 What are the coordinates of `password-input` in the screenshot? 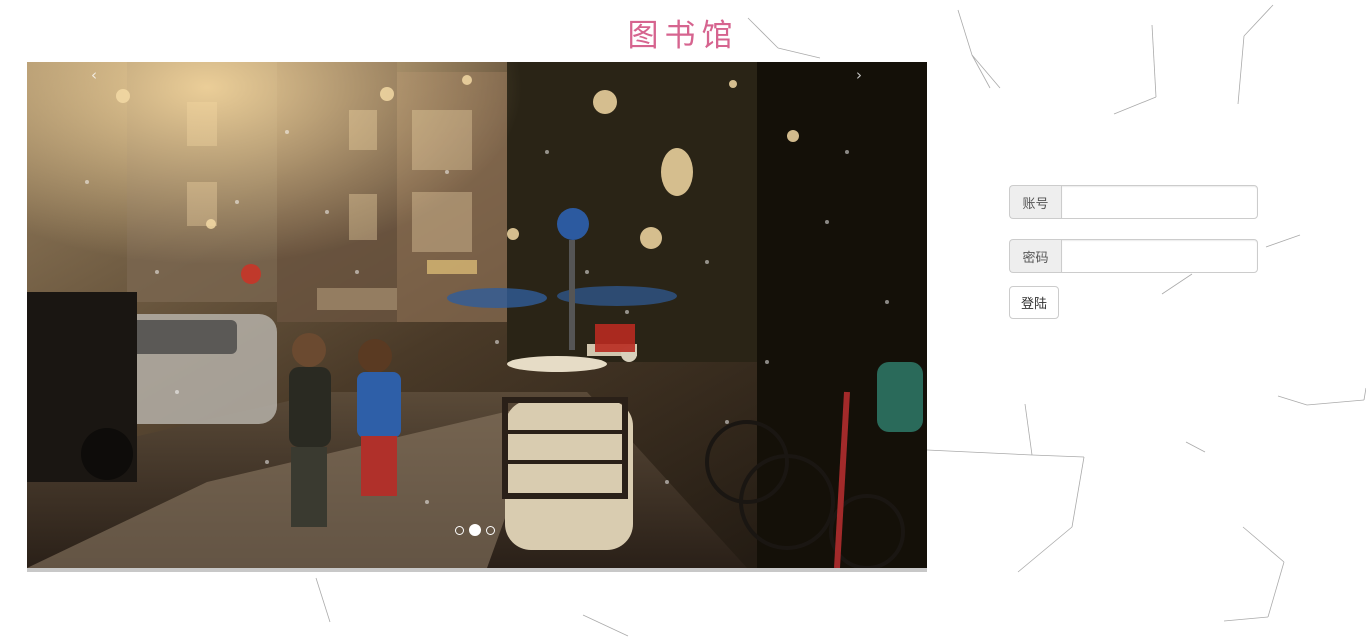 It's located at (1159, 256).